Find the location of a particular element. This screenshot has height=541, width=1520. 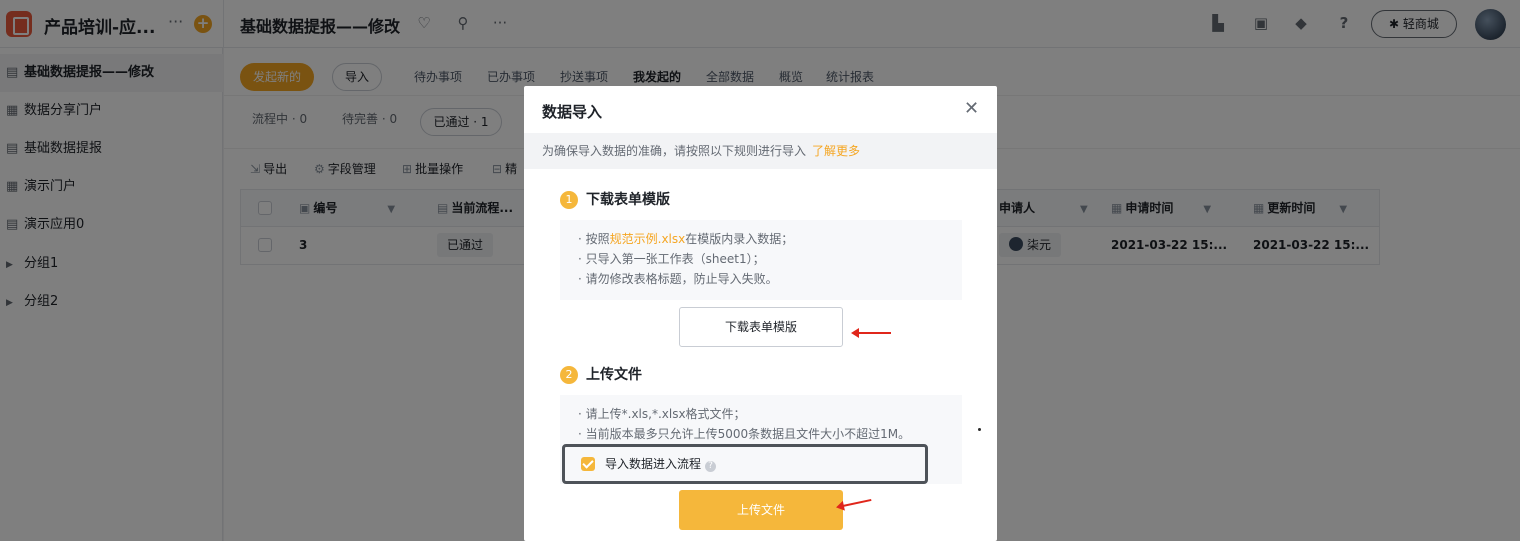

step-number-badge: 1 is located at coordinates (569, 200).